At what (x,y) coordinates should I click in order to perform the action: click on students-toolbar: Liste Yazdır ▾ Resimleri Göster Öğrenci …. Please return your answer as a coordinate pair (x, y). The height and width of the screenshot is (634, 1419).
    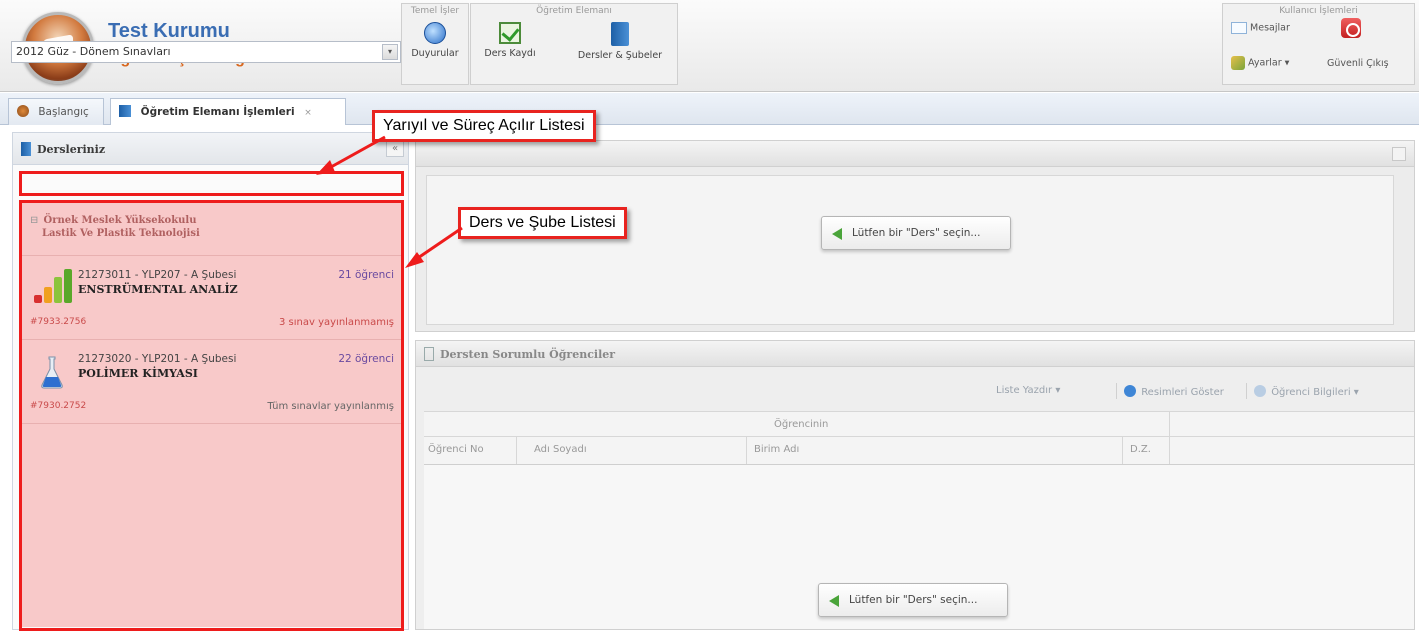
    Looking at the image, I should click on (915, 392).